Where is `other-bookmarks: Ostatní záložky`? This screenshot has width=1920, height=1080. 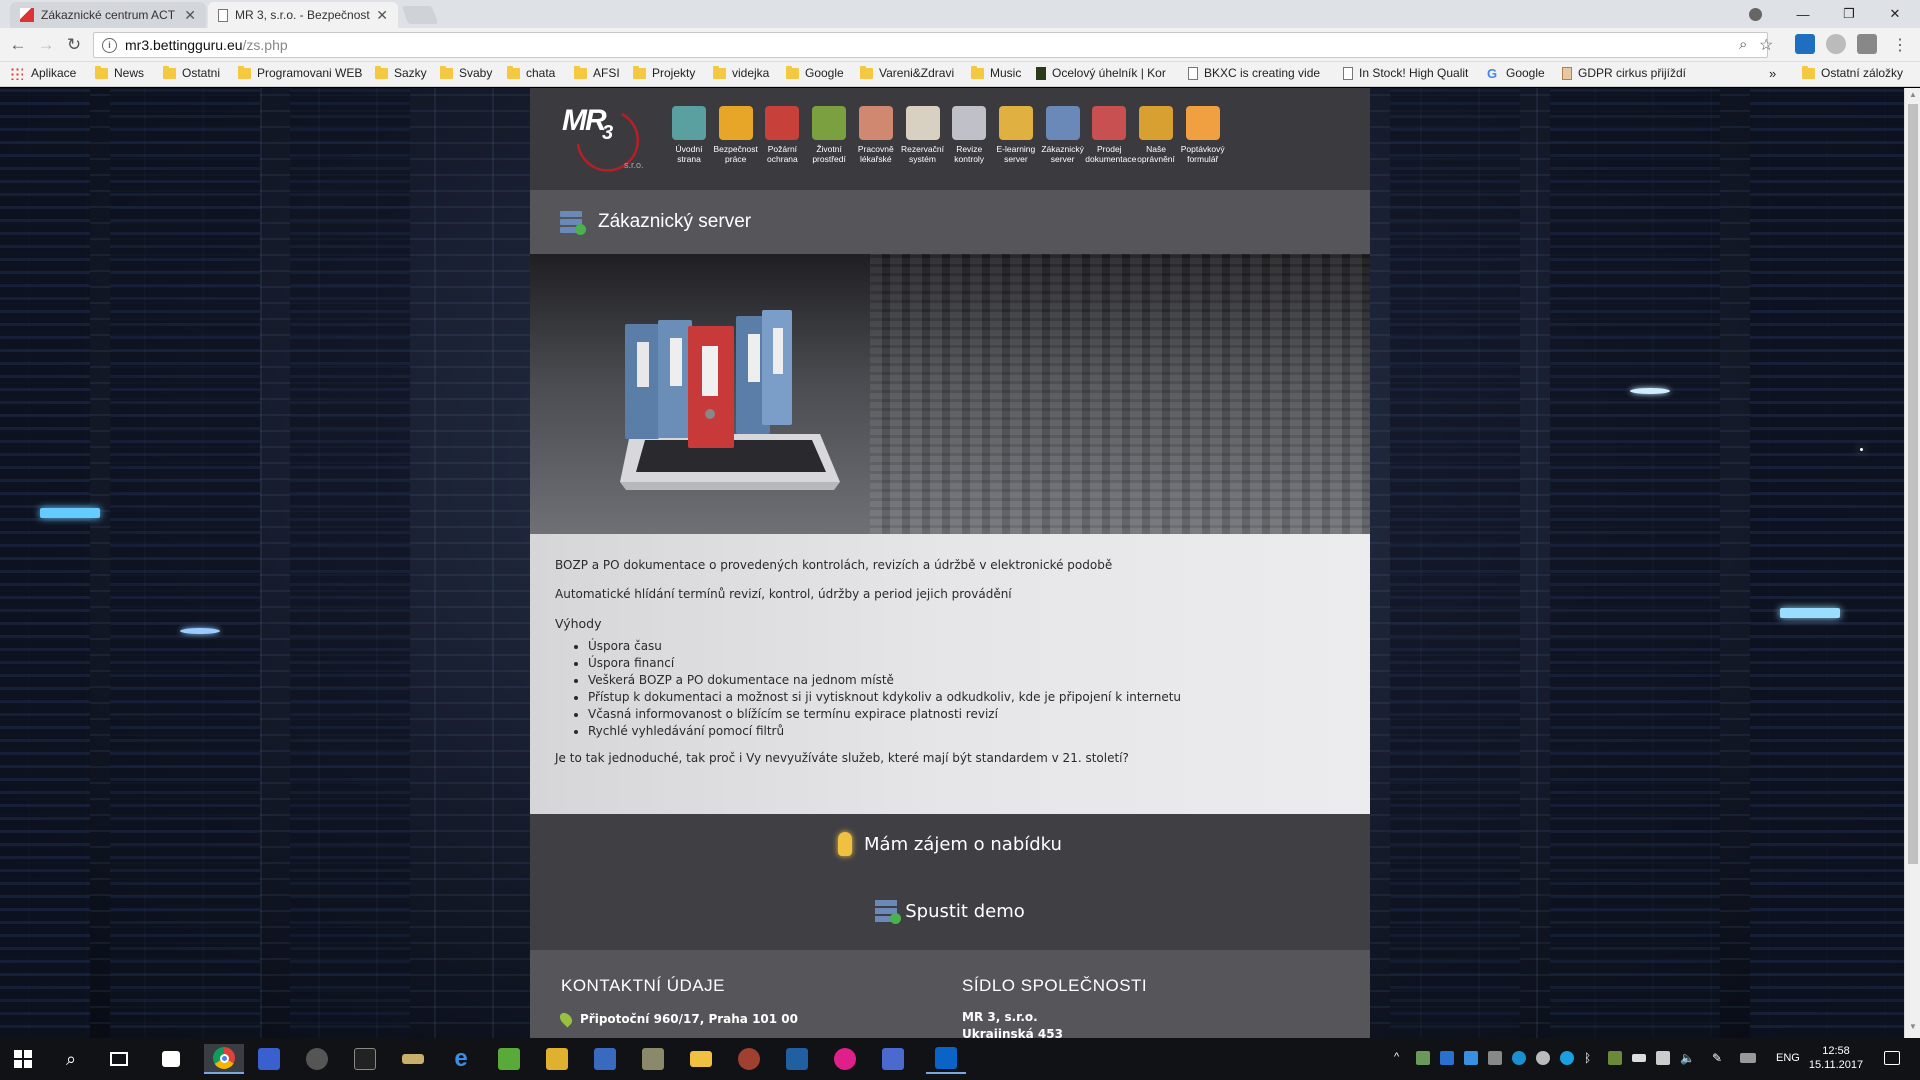 other-bookmarks: Ostatní záložky is located at coordinates (1852, 72).